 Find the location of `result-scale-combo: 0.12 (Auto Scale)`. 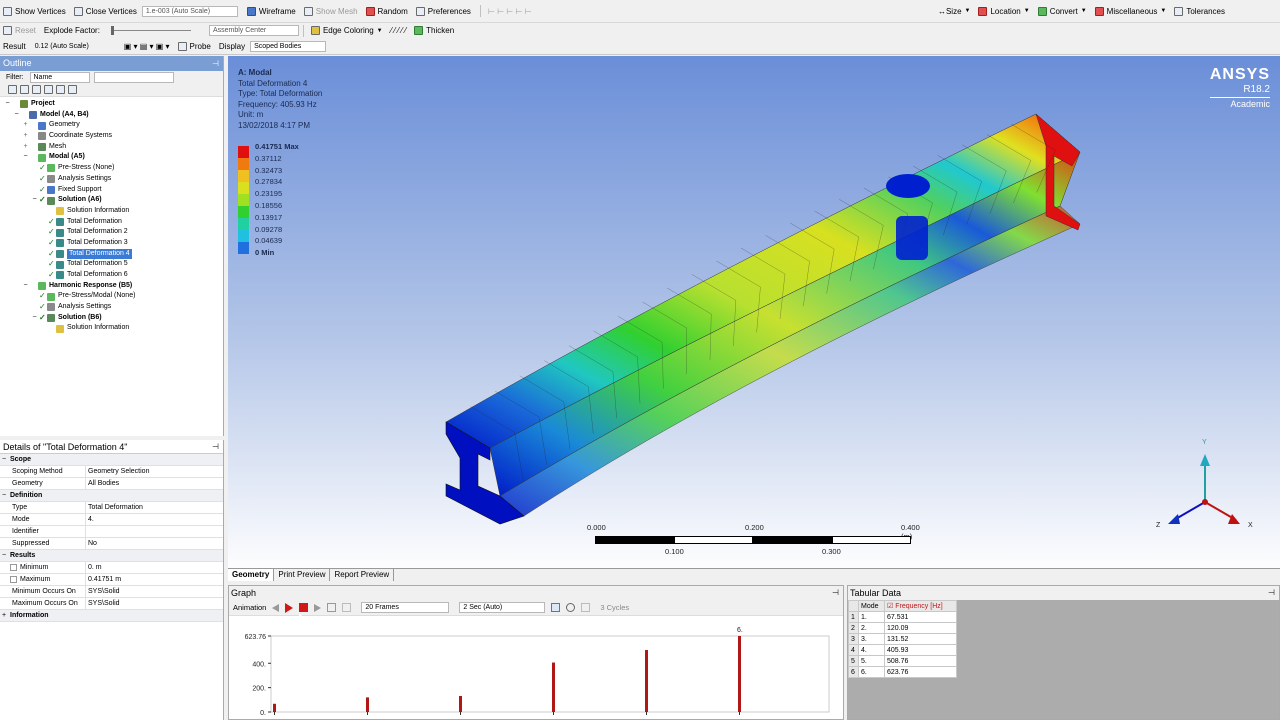

result-scale-combo: 0.12 (Auto Scale) is located at coordinates (75, 46).